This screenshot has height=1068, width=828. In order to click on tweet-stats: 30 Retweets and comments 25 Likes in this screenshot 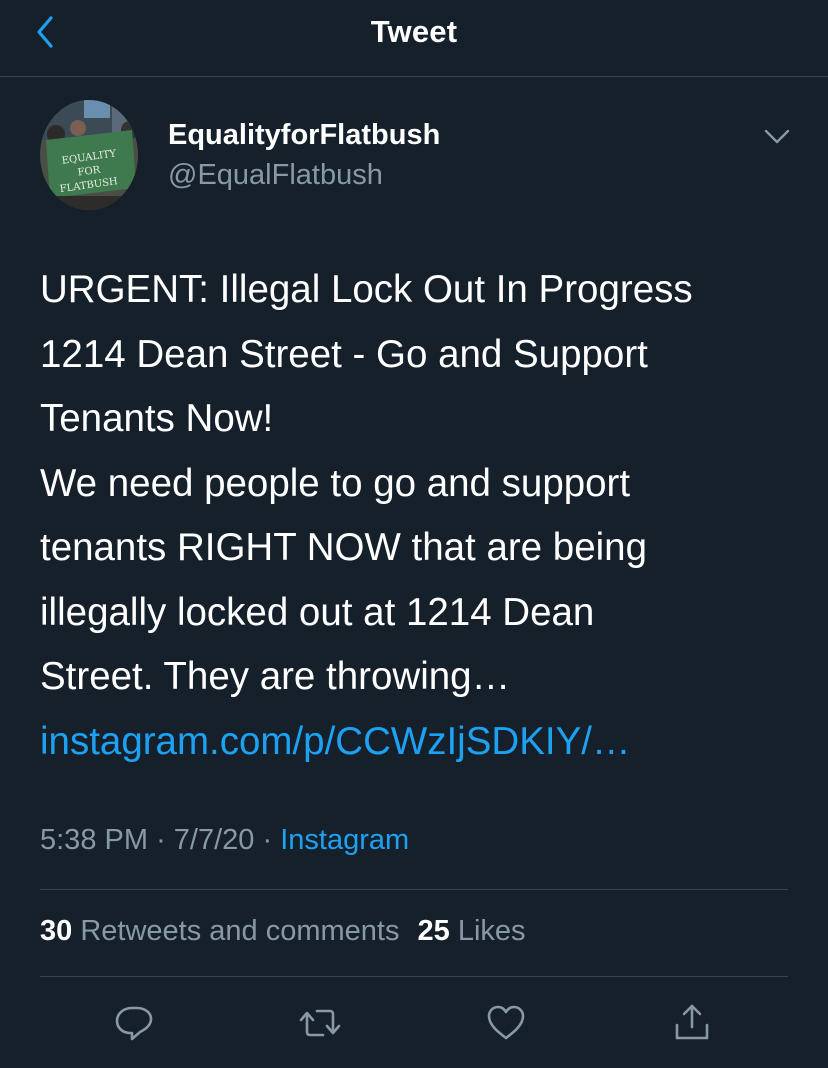, I will do `click(283, 931)`.